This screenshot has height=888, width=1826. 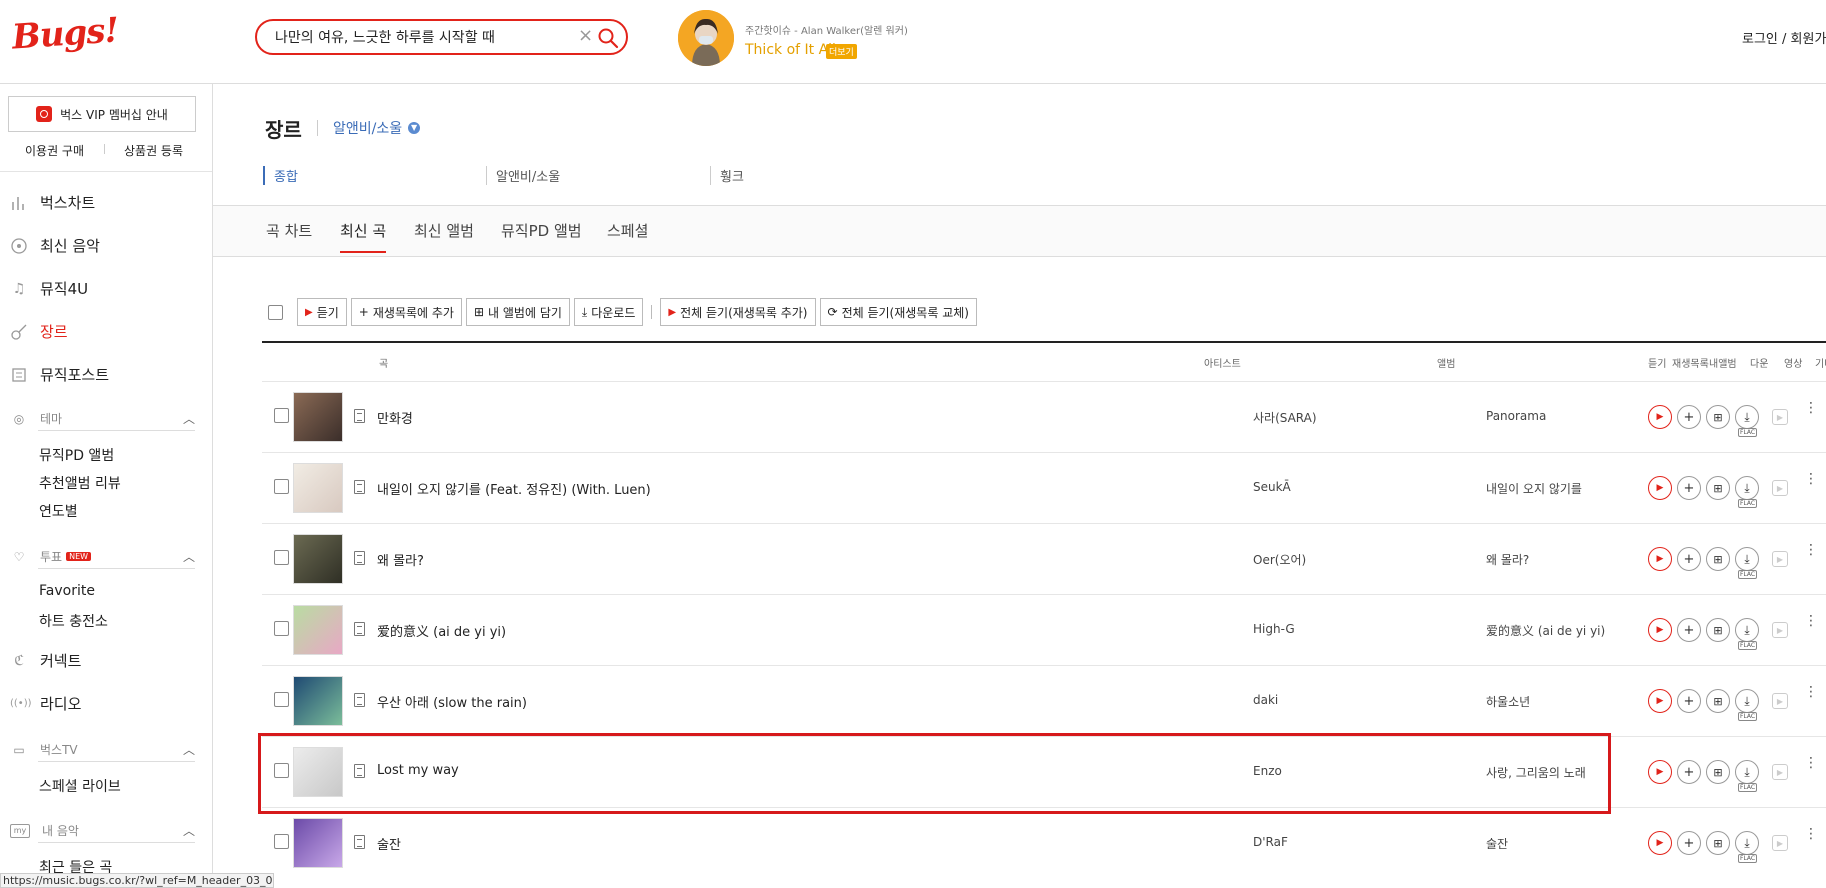 What do you see at coordinates (67, 591) in the screenshot?
I see `sidebar-item-favorite: Favorite` at bounding box center [67, 591].